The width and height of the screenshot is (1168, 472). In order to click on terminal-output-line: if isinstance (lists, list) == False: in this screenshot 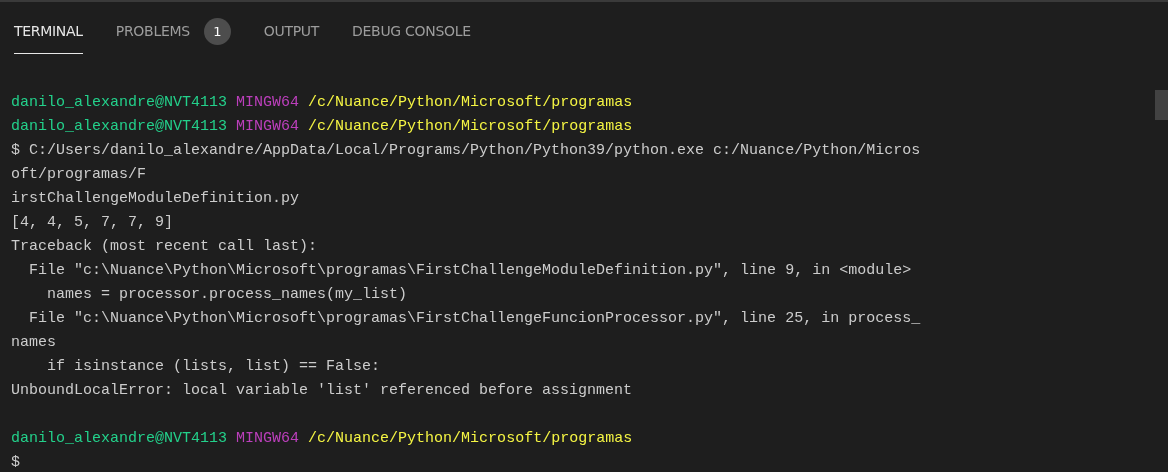, I will do `click(213, 366)`.